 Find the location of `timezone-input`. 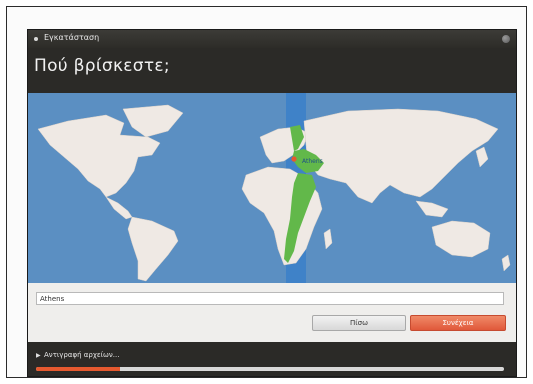

timezone-input is located at coordinates (270, 298).